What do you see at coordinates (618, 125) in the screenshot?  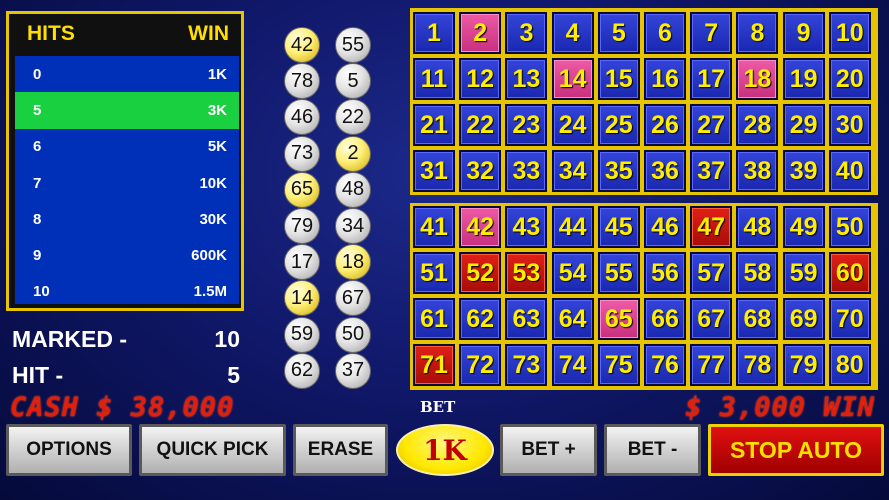 I see `board-number-25: 25` at bounding box center [618, 125].